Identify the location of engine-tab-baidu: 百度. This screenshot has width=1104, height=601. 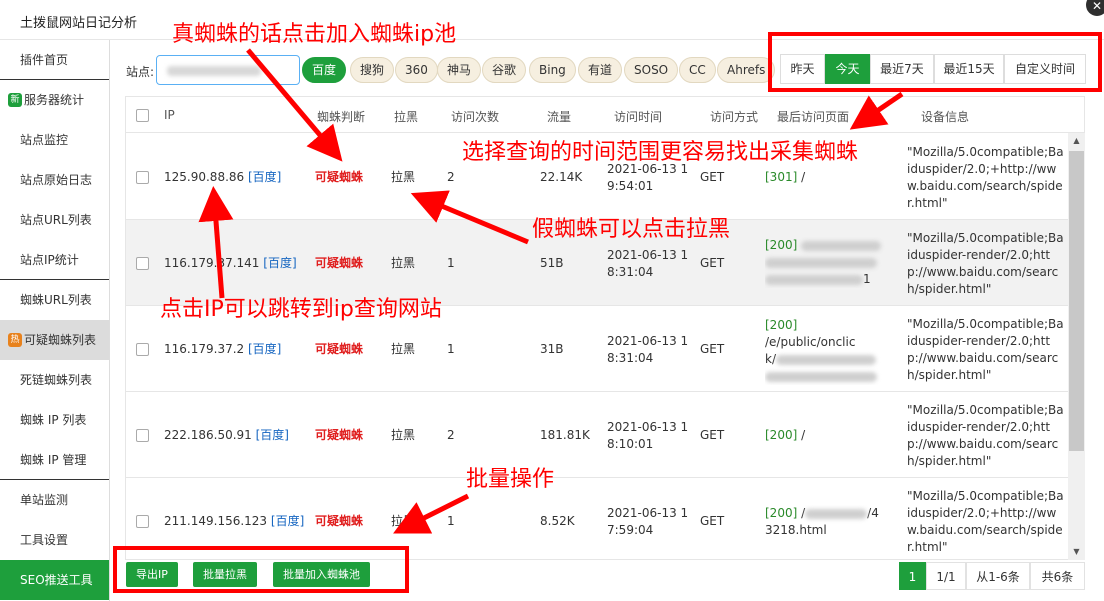
(324, 70).